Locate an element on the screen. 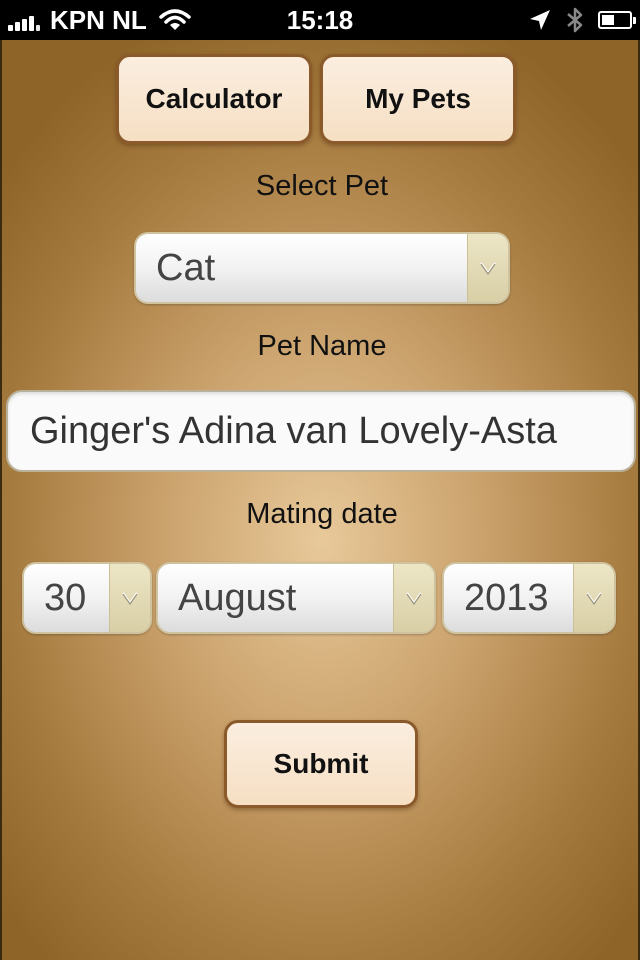  mating-date-label: Mating date is located at coordinates (322, 514).